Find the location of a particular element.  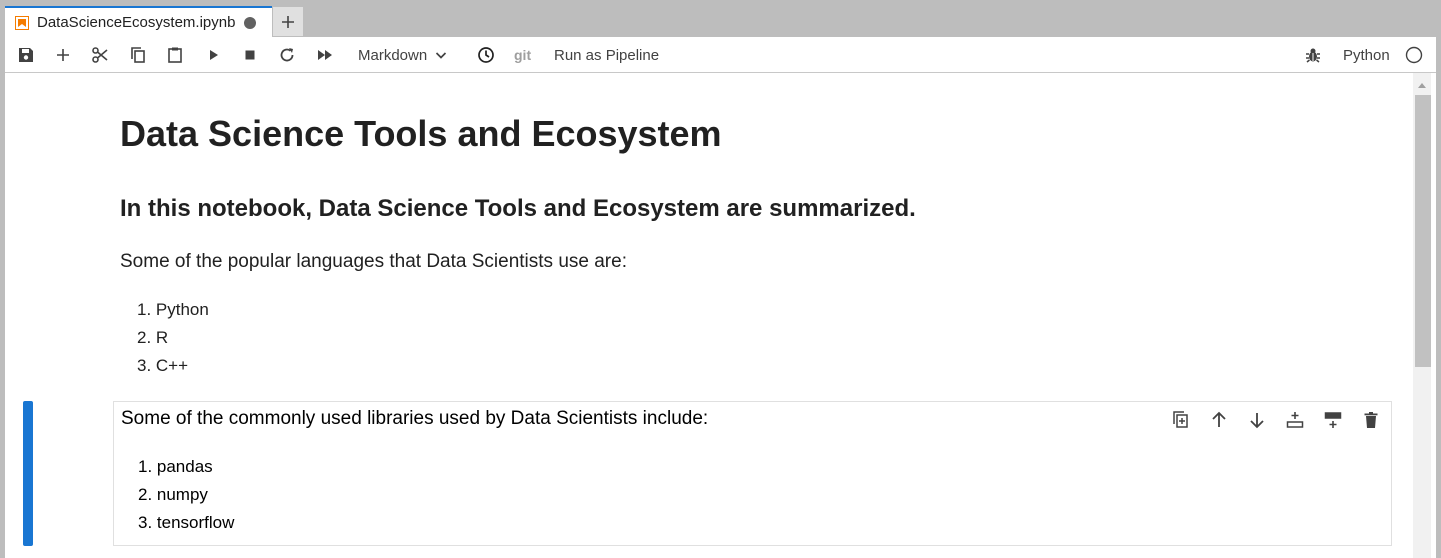

move-up-button is located at coordinates (1219, 420).